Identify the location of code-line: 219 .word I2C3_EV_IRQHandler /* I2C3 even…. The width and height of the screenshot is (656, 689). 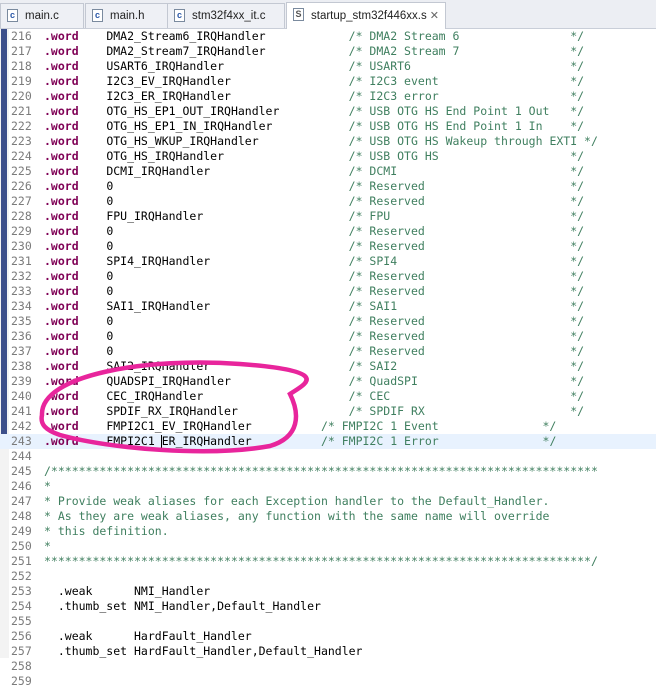
(328, 81).